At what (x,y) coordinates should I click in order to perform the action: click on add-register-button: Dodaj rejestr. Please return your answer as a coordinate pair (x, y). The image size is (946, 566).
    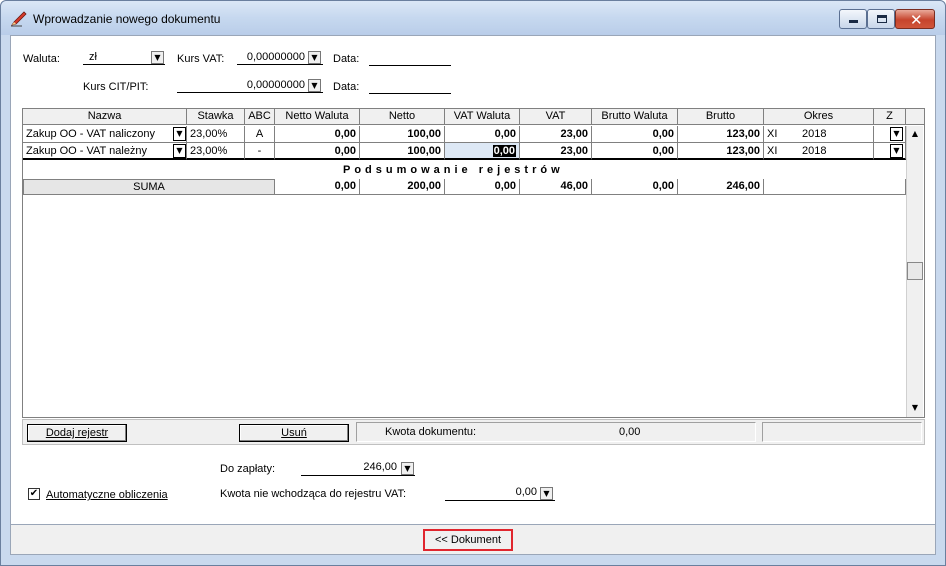
    Looking at the image, I should click on (77, 433).